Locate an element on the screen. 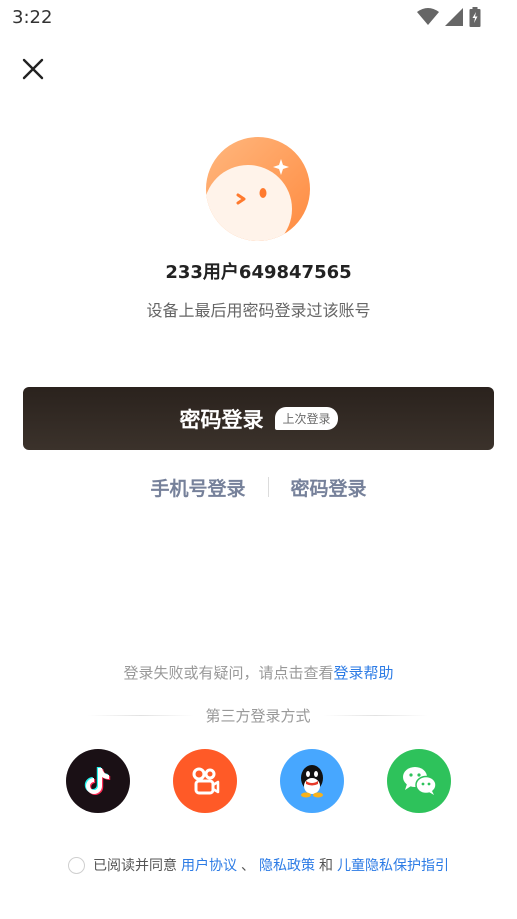  login-help: 登录失败或有疑问，请点击查看登录帮助 is located at coordinates (258, 672).